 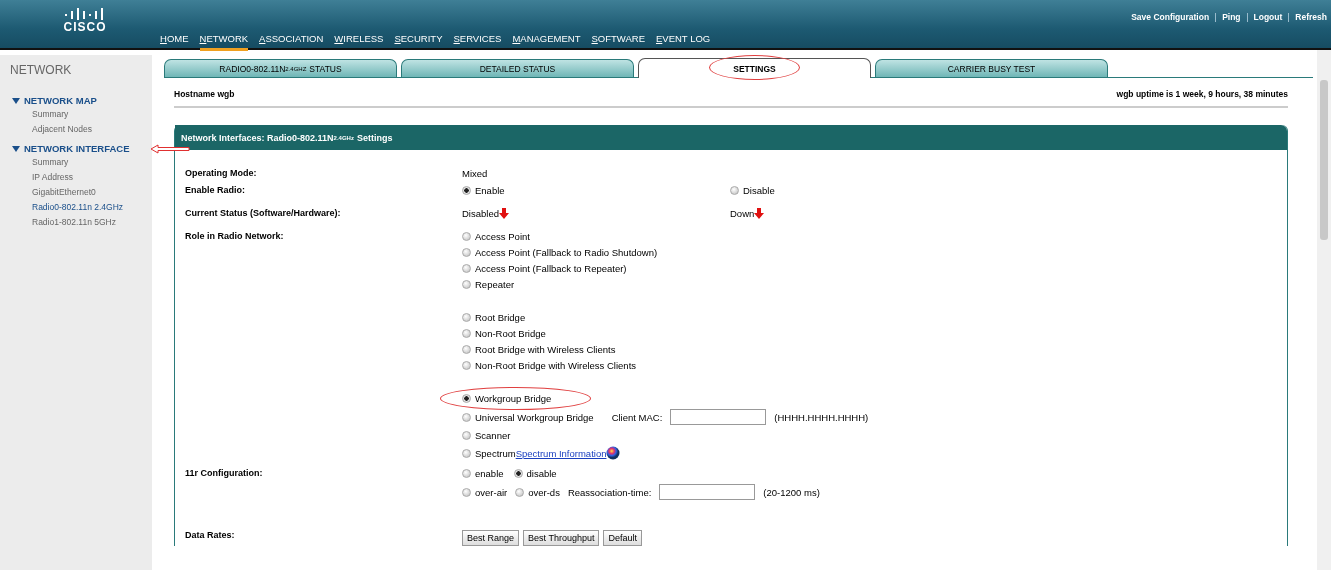 I want to click on radio-label: Access Point (Fallback to Repeater), so click(x=551, y=268).